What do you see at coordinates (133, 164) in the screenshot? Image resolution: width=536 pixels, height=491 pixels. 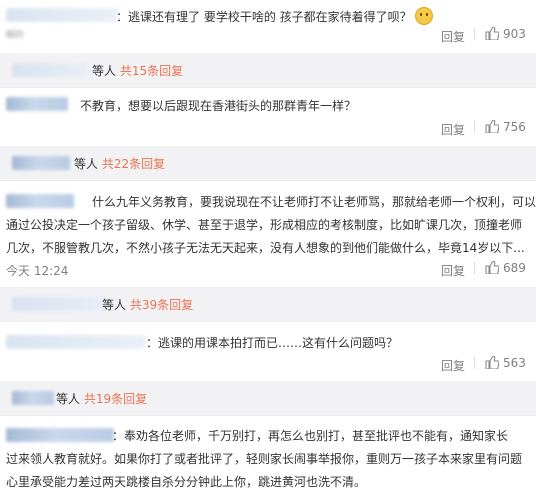 I see `reply-count-link: 共22条回复` at bounding box center [133, 164].